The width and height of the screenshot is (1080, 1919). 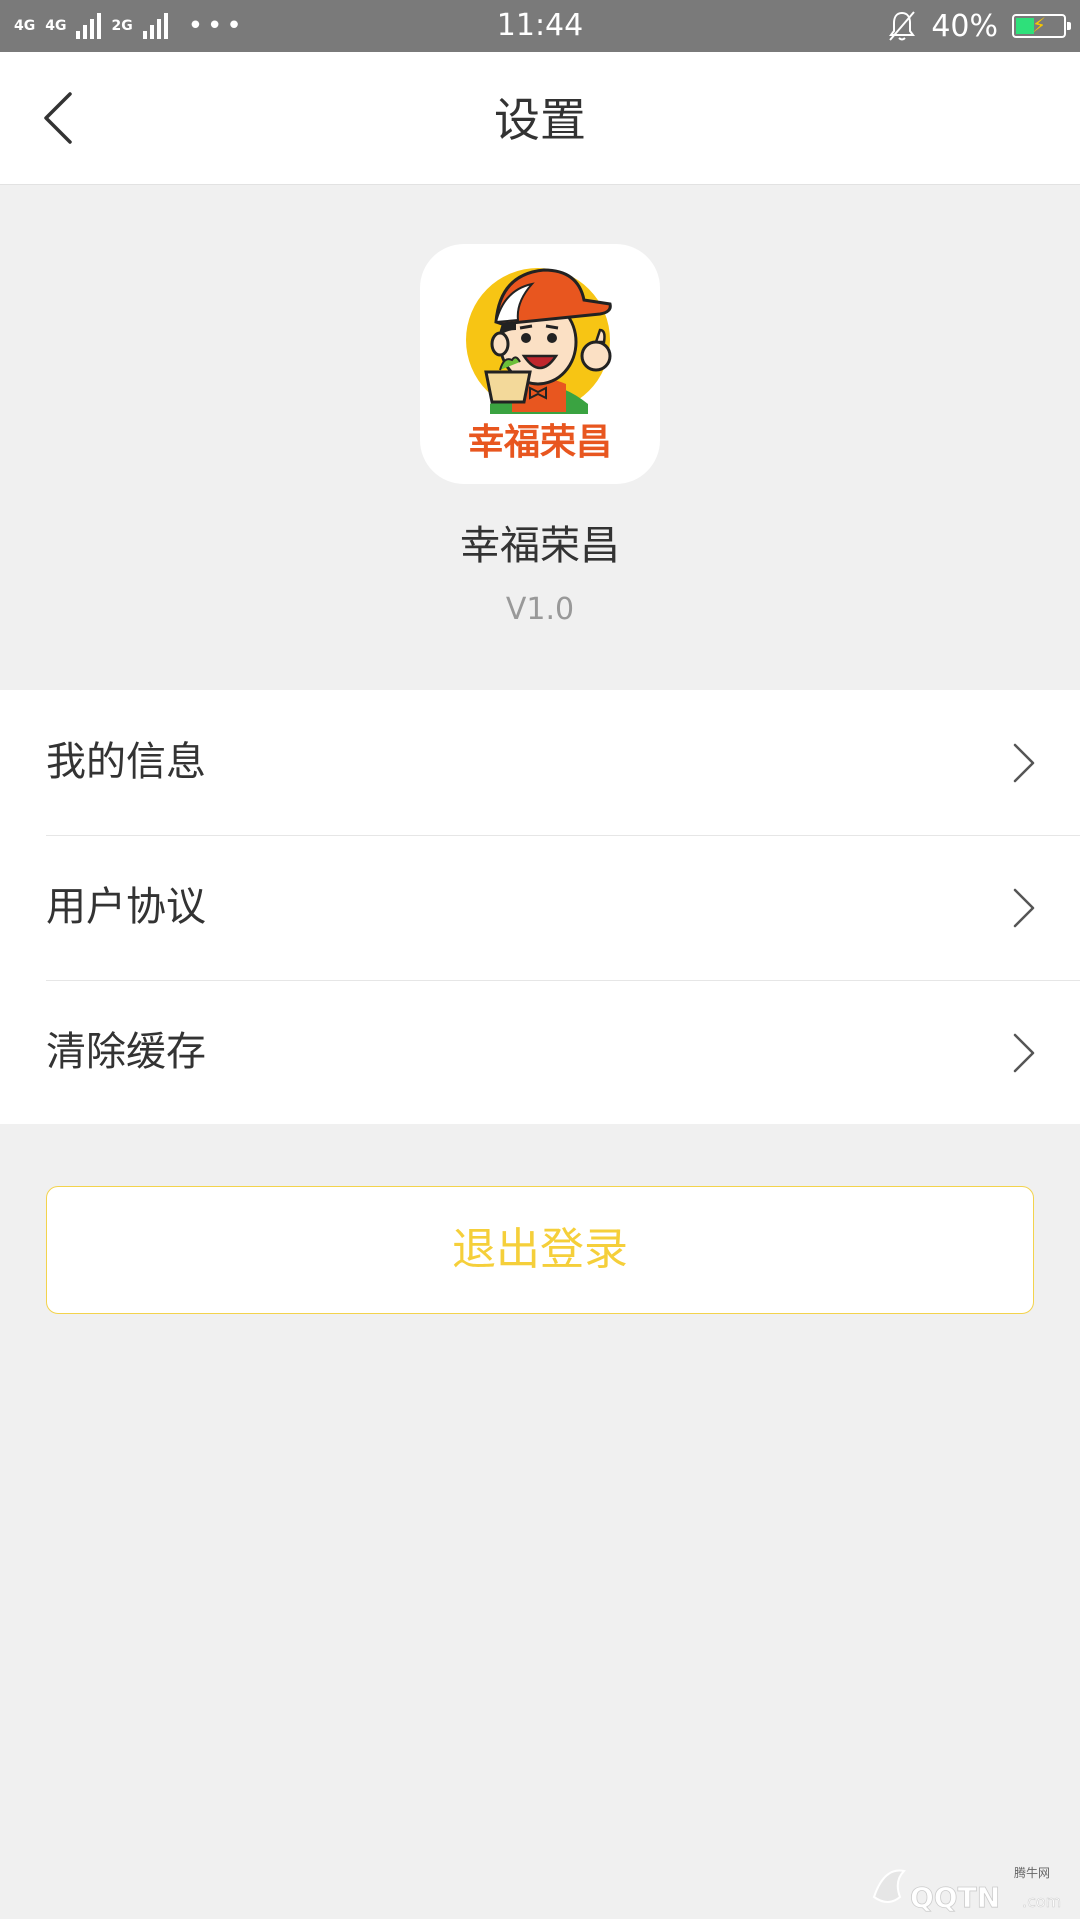 What do you see at coordinates (964, 26) in the screenshot?
I see `battery-percent: 40%` at bounding box center [964, 26].